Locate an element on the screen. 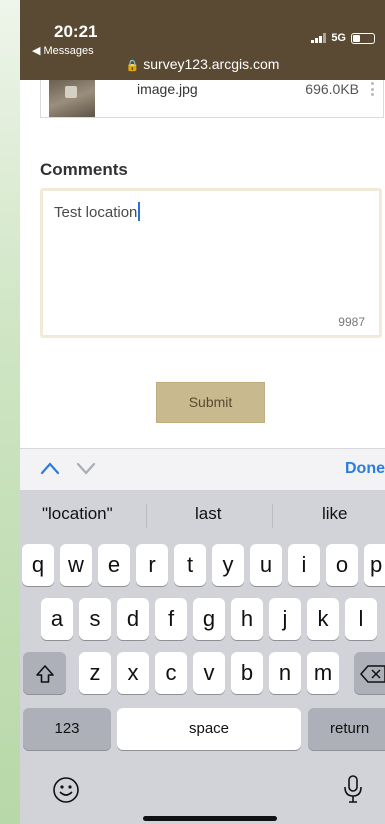 The width and height of the screenshot is (385, 824). key-y: y is located at coordinates (228, 565).